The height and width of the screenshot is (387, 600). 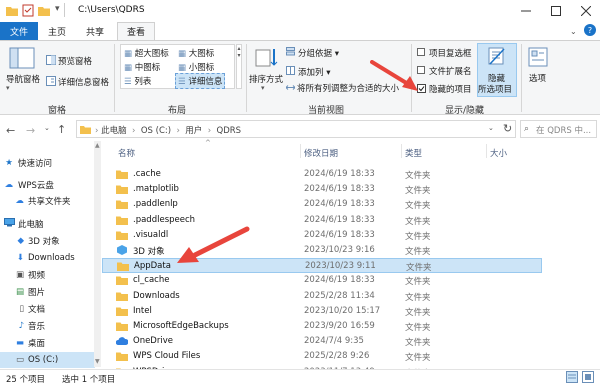 What do you see at coordinates (47, 292) in the screenshot?
I see `nav-pictures: ▤ 图片` at bounding box center [47, 292].